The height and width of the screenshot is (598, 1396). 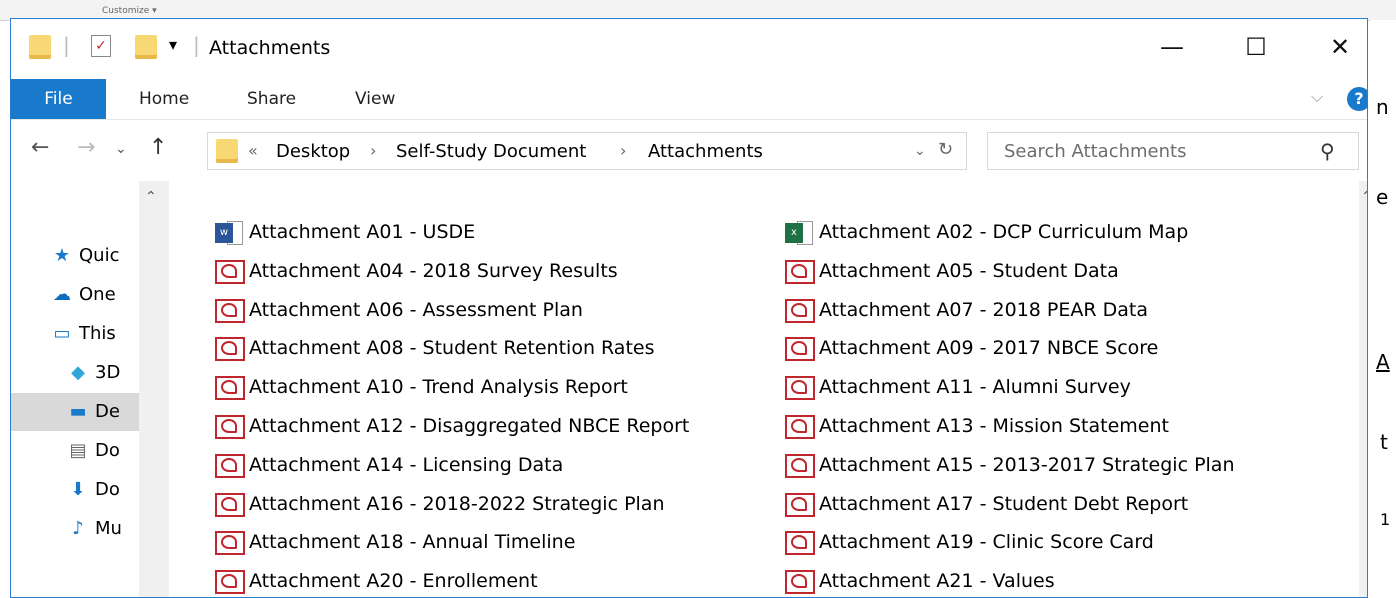 What do you see at coordinates (920, 151) in the screenshot?
I see `address-dropdown-icon: ⌄` at bounding box center [920, 151].